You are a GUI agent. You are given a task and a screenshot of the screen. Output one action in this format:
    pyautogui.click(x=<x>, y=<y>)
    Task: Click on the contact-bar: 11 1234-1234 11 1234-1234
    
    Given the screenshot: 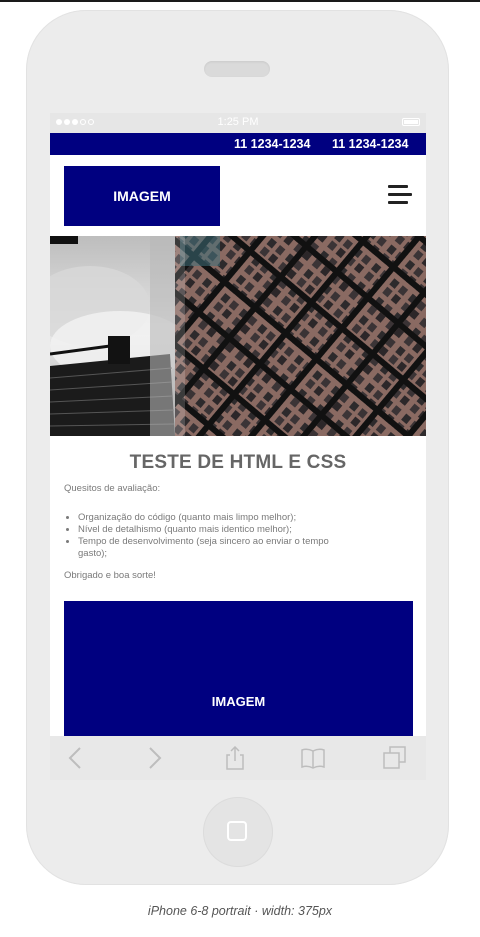 What is the action you would take?
    pyautogui.click(x=238, y=144)
    